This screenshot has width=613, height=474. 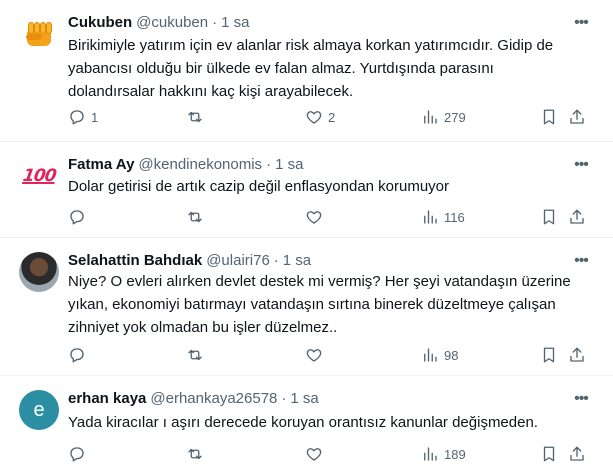 What do you see at coordinates (95, 117) in the screenshot?
I see `reply-count: 1` at bounding box center [95, 117].